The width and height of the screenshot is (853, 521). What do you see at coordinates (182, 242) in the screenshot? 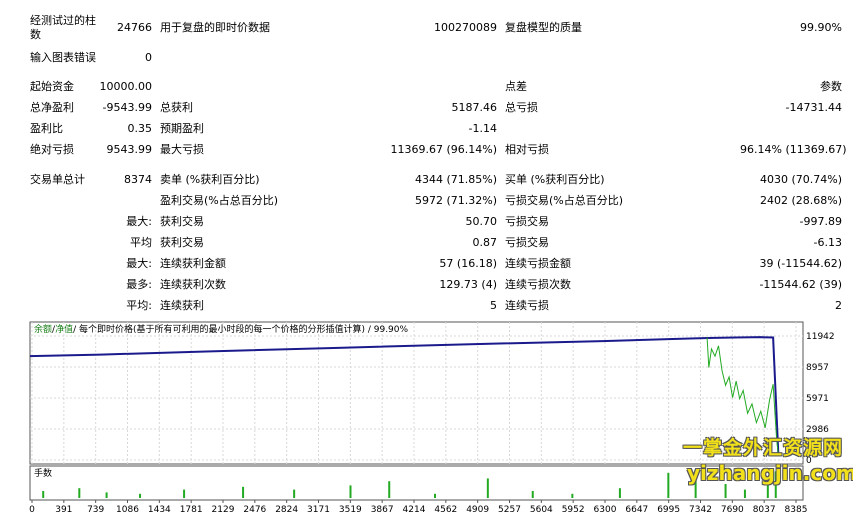
I see `avg-profit-label: 获利交易` at bounding box center [182, 242].